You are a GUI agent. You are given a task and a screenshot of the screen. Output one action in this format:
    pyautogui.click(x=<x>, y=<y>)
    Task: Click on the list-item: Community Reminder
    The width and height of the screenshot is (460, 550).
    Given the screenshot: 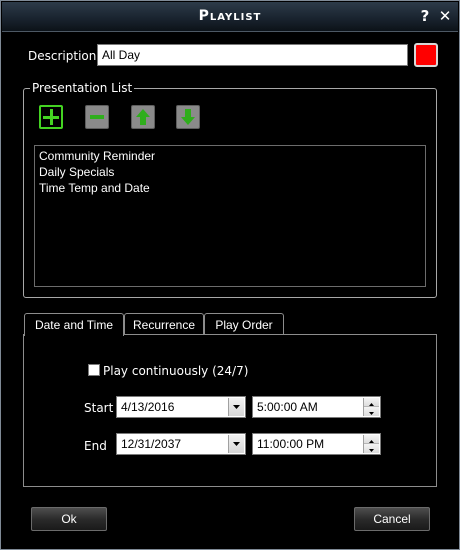 What is the action you would take?
    pyautogui.click(x=97, y=156)
    